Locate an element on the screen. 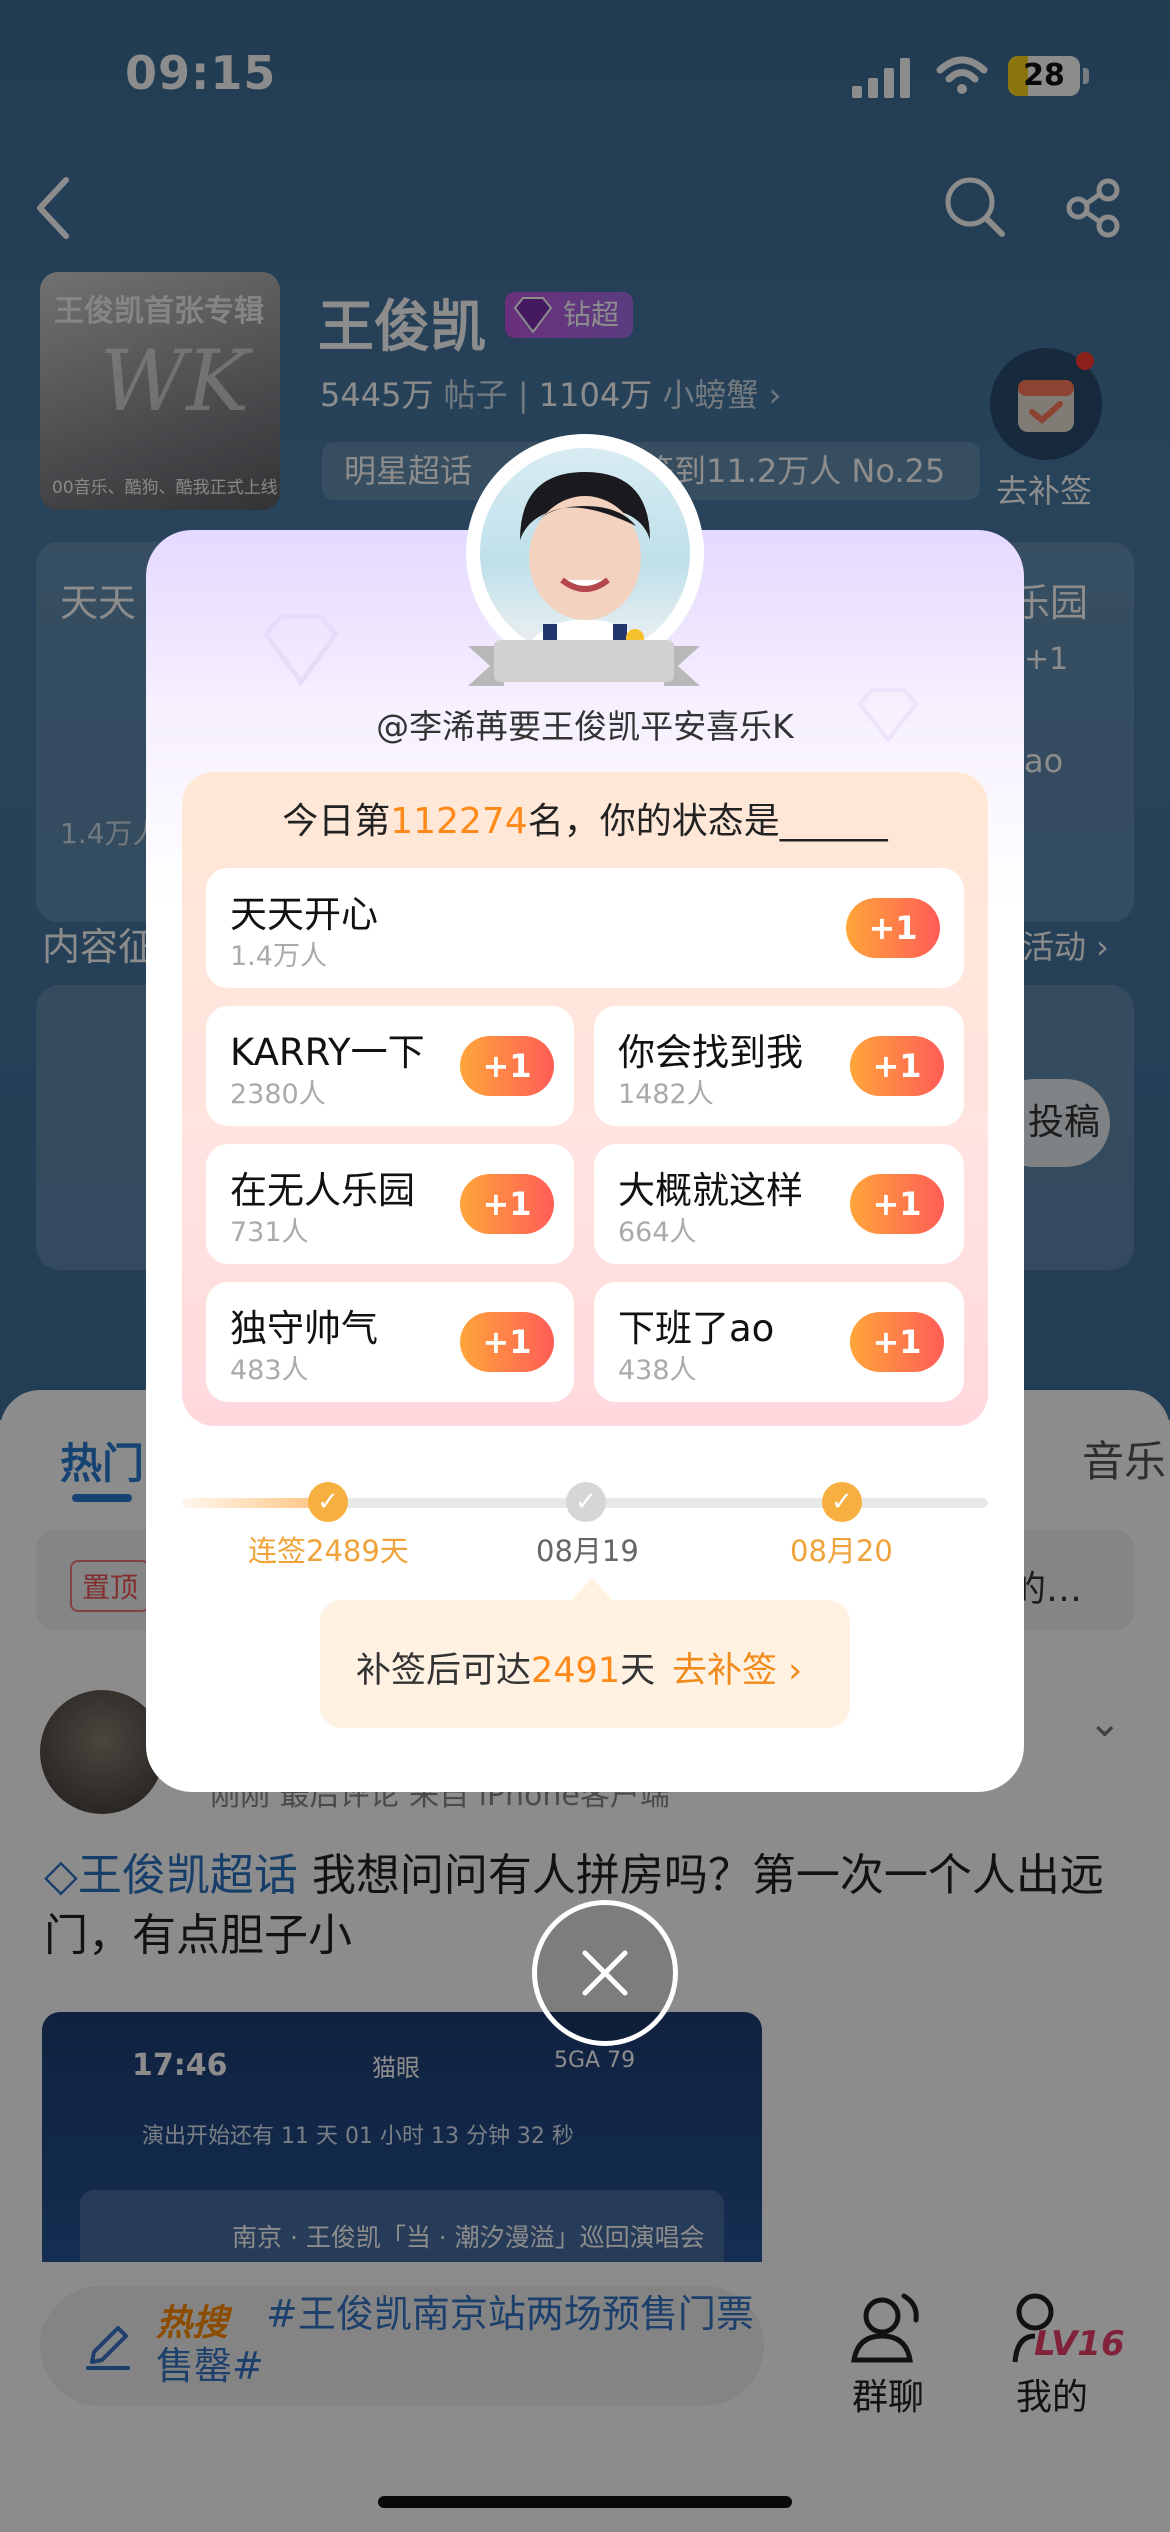  username: @李浠苒要王俊凯平安喜乐K is located at coordinates (585, 726).